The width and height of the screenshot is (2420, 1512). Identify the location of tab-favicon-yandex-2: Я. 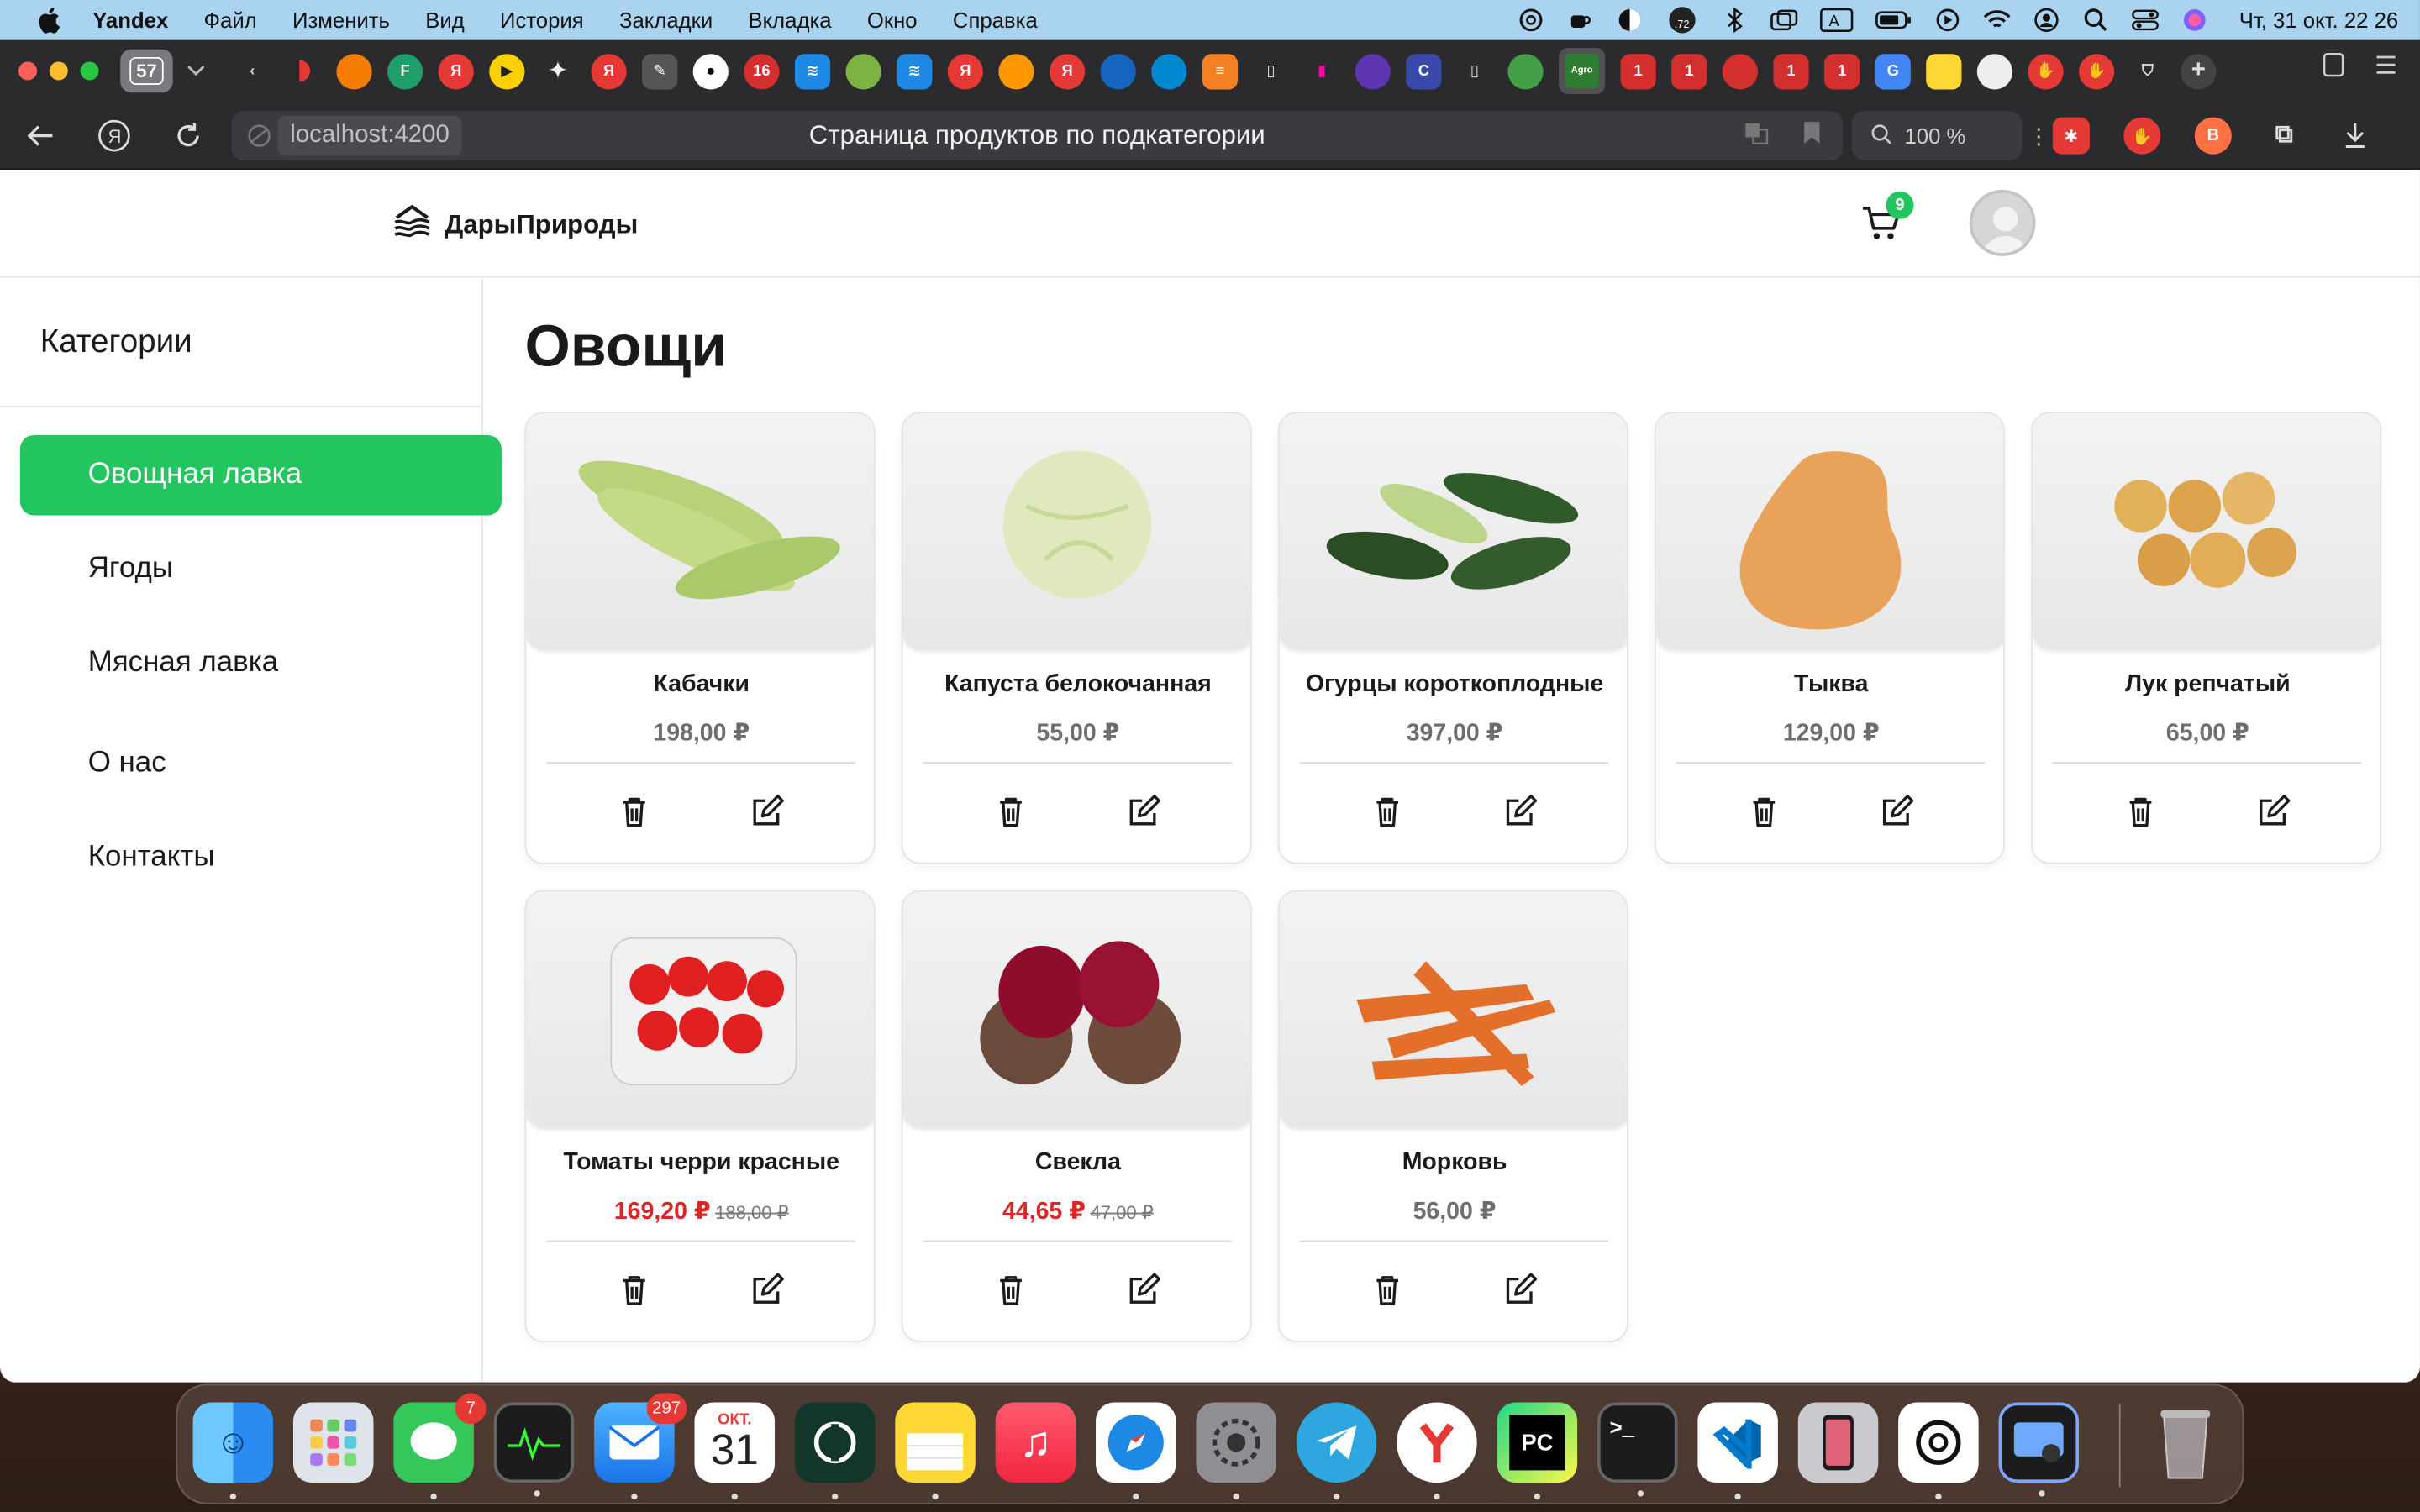
(609, 71).